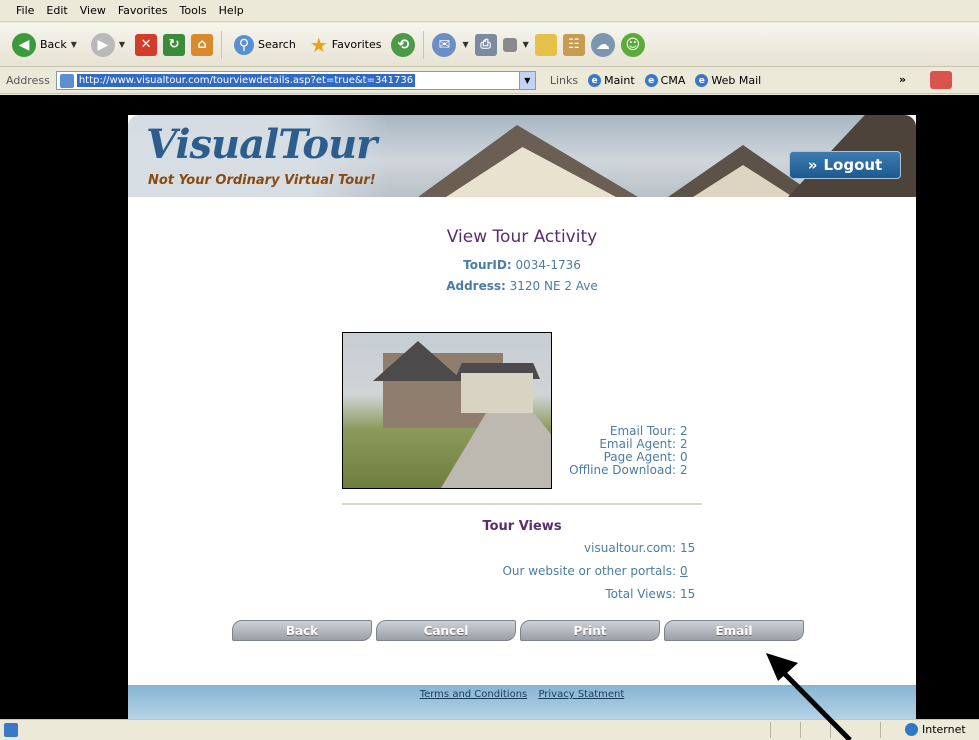 This screenshot has width=979, height=740. What do you see at coordinates (573, 44) in the screenshot?
I see `research-icon: ☷` at bounding box center [573, 44].